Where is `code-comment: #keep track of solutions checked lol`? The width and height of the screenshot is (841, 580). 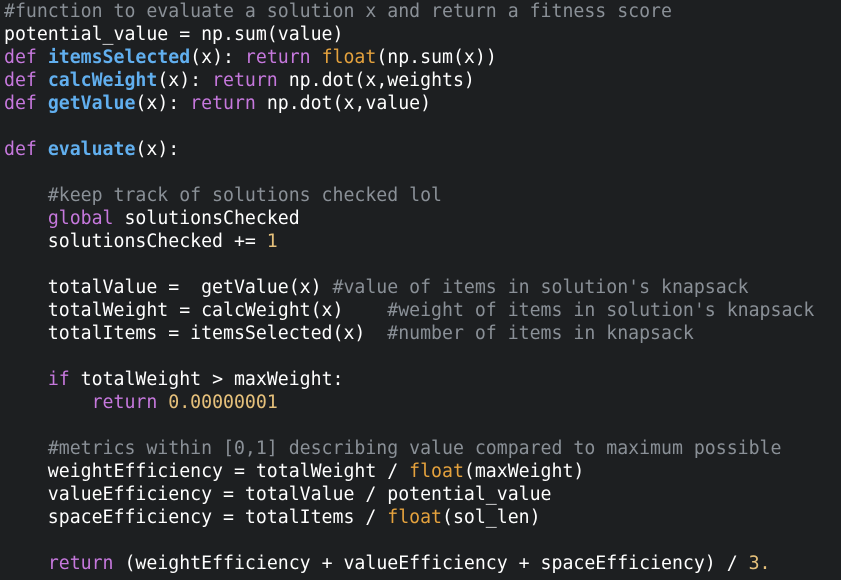 code-comment: #keep track of solutions checked lol is located at coordinates (245, 195).